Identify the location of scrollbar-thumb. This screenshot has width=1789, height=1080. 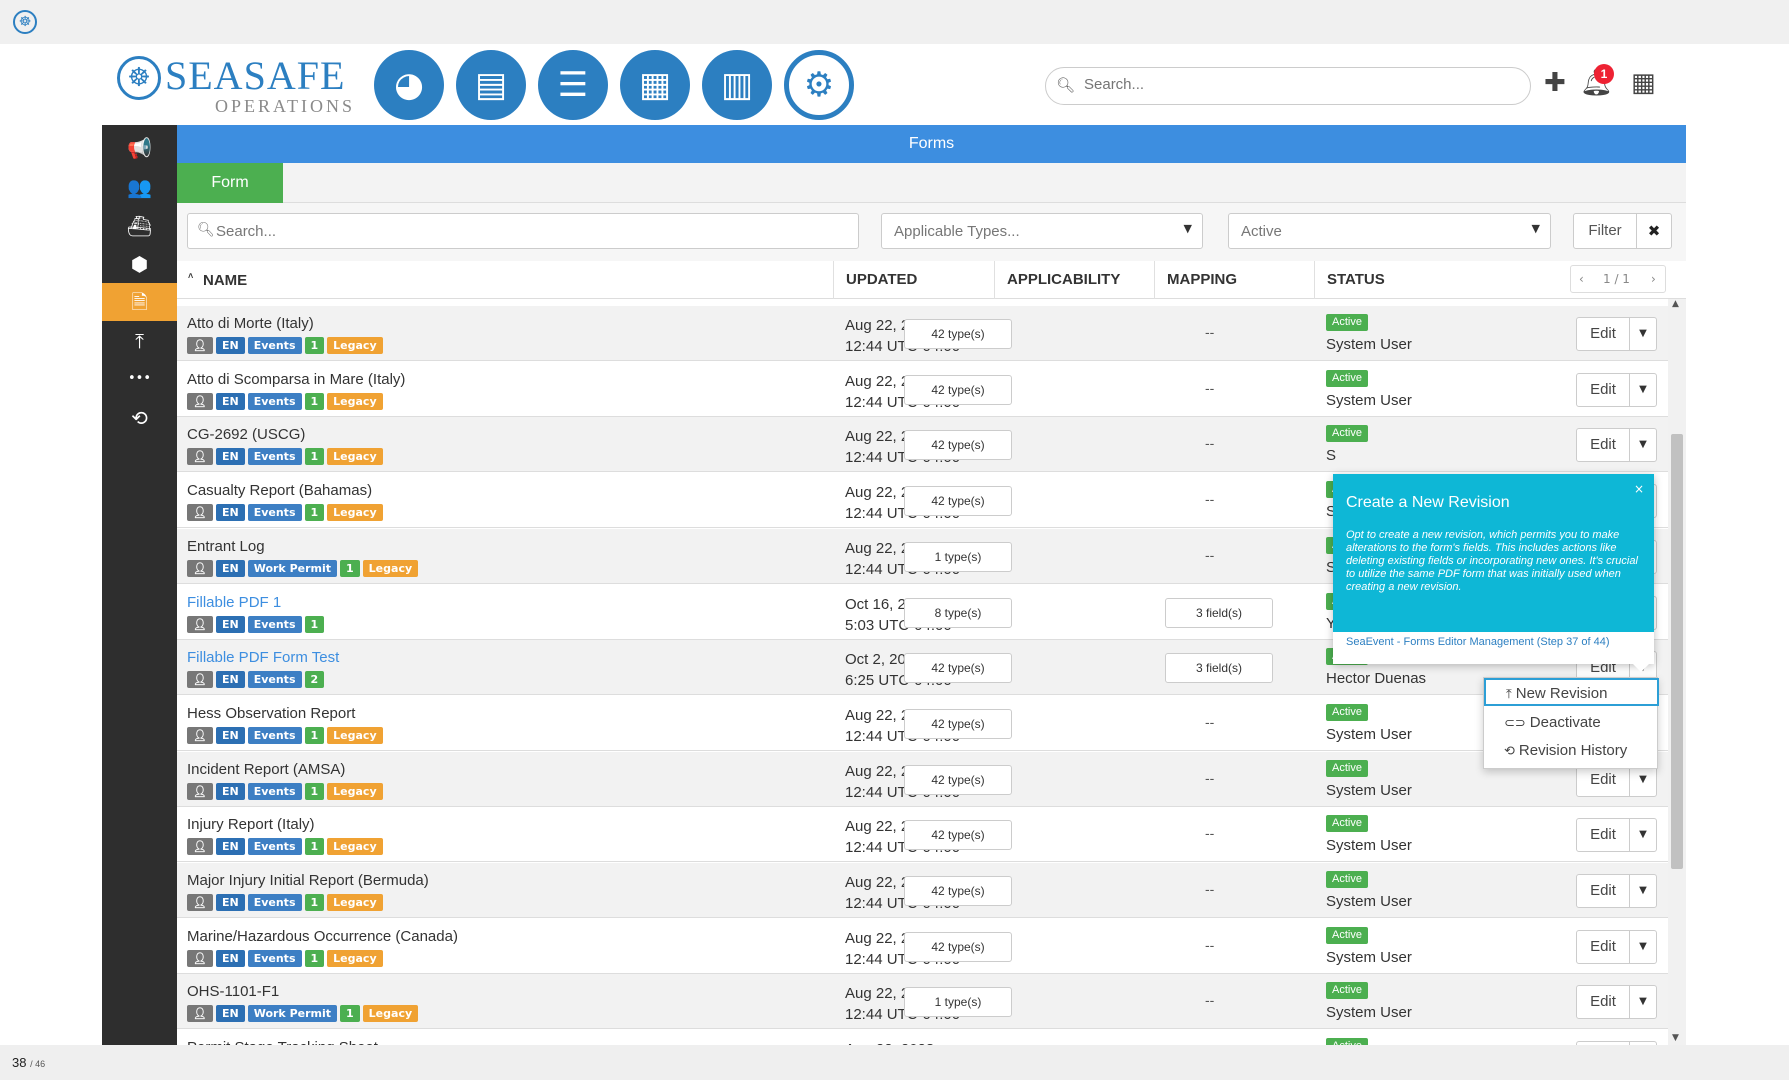
(1677, 651).